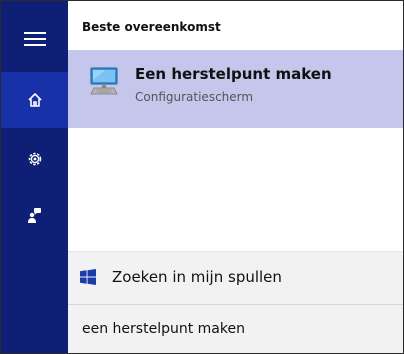 The width and height of the screenshot is (404, 354). I want to click on feedback-button, so click(34, 215).